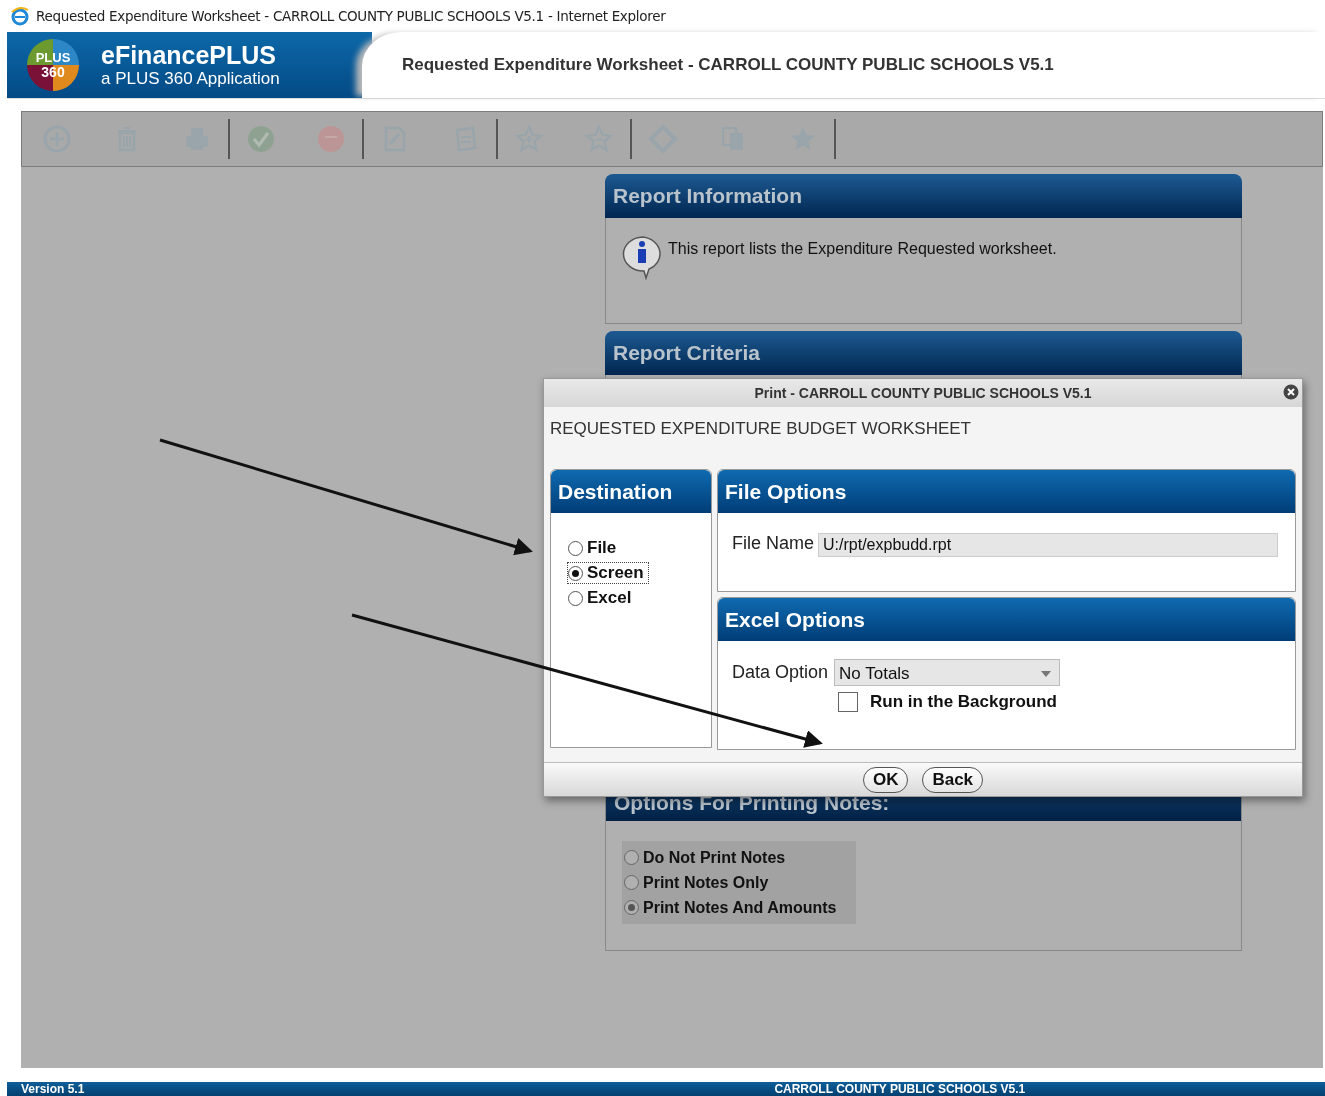 The image size is (1325, 1096). I want to click on caret-icon, so click(1046, 673).